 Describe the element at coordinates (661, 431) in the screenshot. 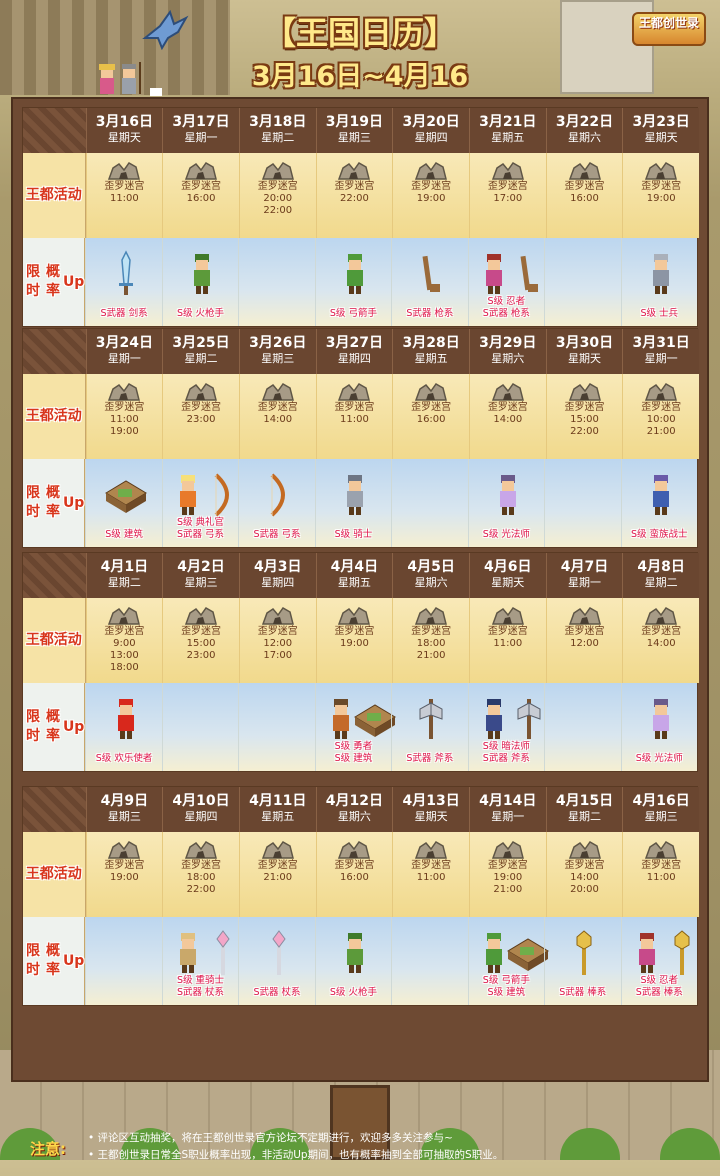

I see `event-time: 21:00` at that location.